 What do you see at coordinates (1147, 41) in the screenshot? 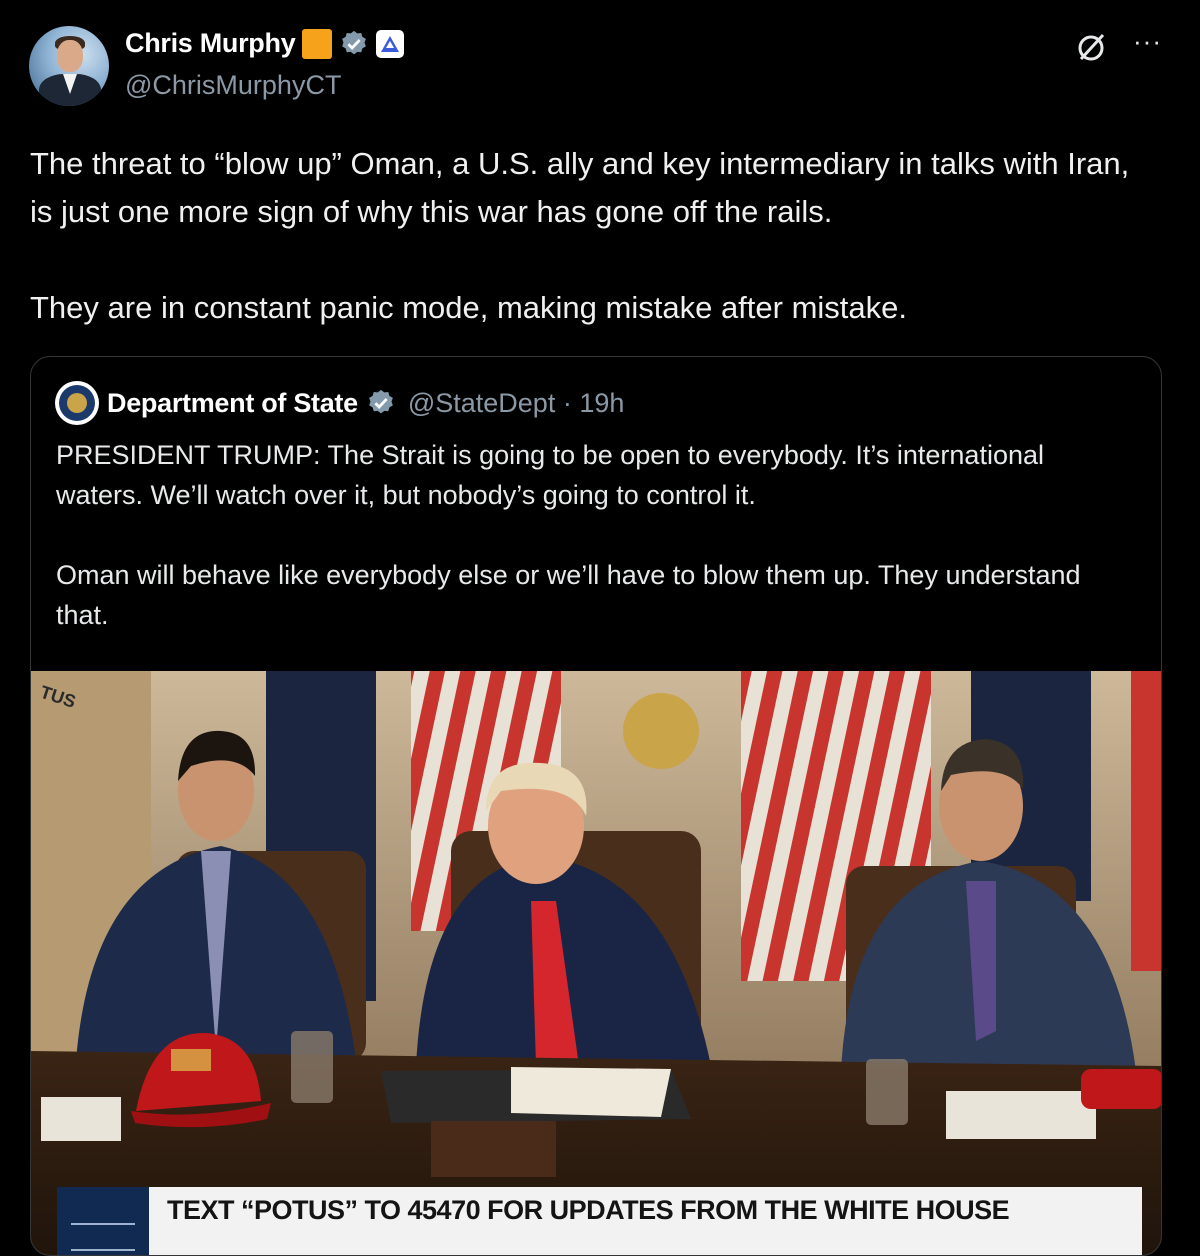
I see `more-icon: ···` at bounding box center [1147, 41].